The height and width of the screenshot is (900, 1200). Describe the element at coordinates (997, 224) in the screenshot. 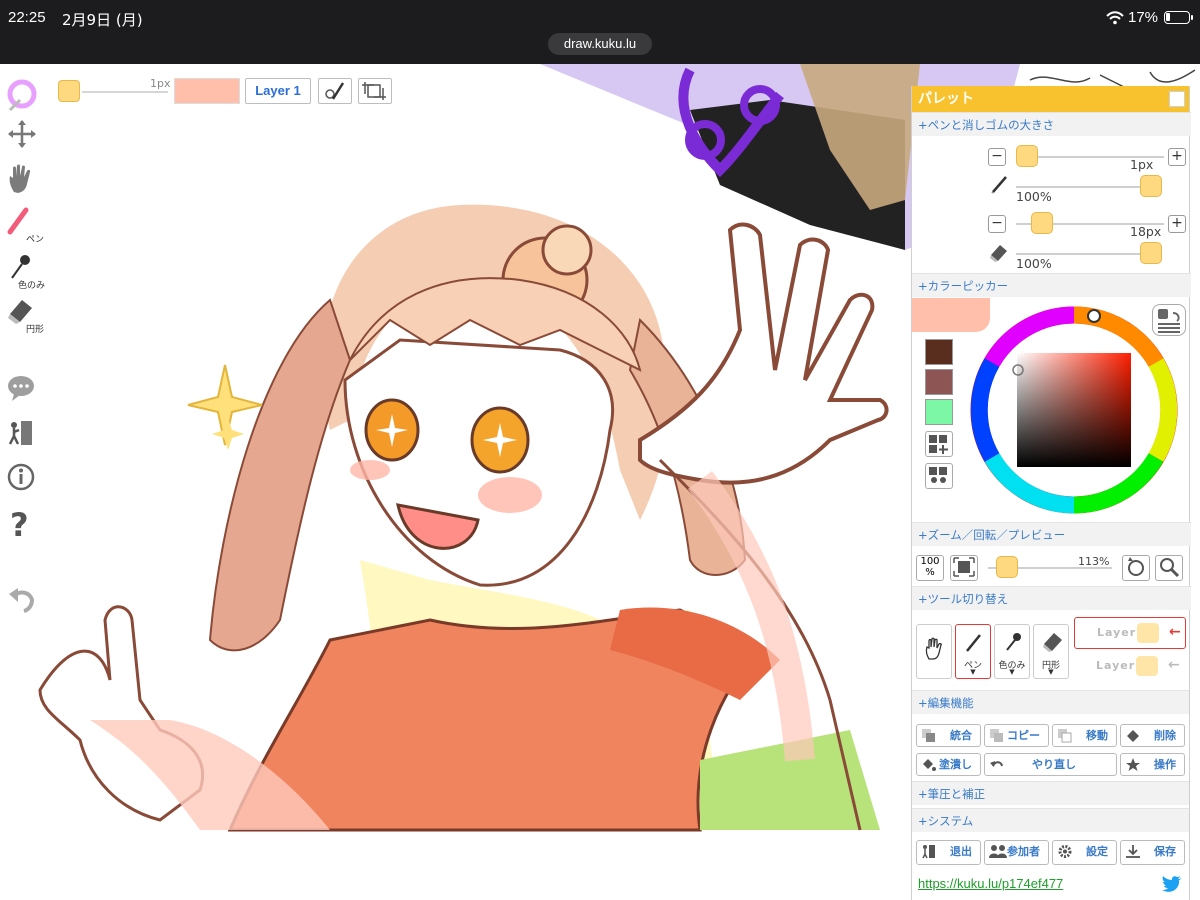

I see `eraser-size-minus-button: −` at that location.